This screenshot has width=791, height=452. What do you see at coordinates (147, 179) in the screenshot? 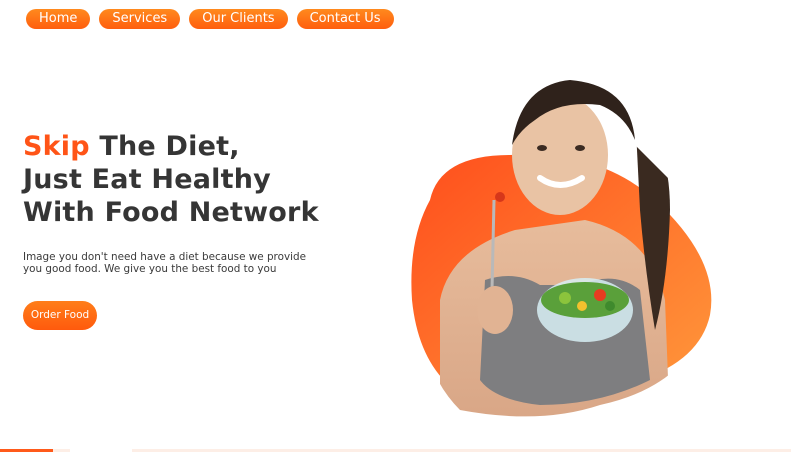
I see `hero-title-line2: Just Eat Healthy` at bounding box center [147, 179].